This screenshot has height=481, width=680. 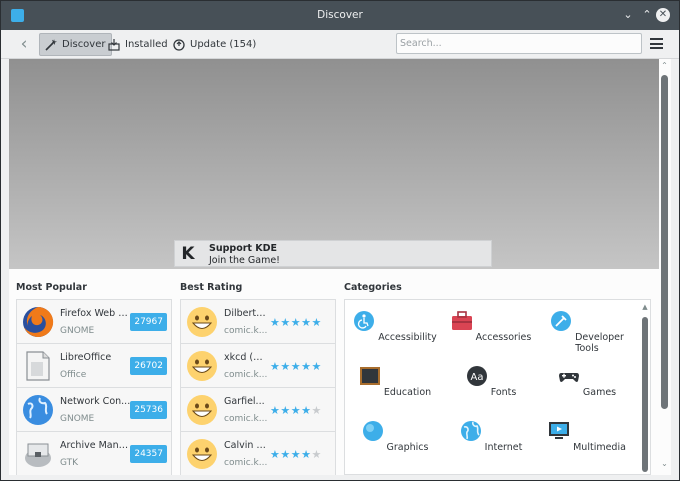 What do you see at coordinates (395, 436) in the screenshot?
I see `category-graphics: Graphics` at bounding box center [395, 436].